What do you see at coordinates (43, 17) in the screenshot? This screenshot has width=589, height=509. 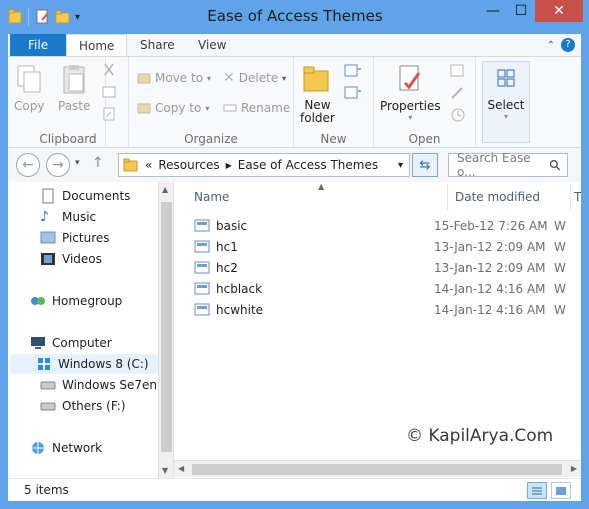 I see `properties-icon` at bounding box center [43, 17].